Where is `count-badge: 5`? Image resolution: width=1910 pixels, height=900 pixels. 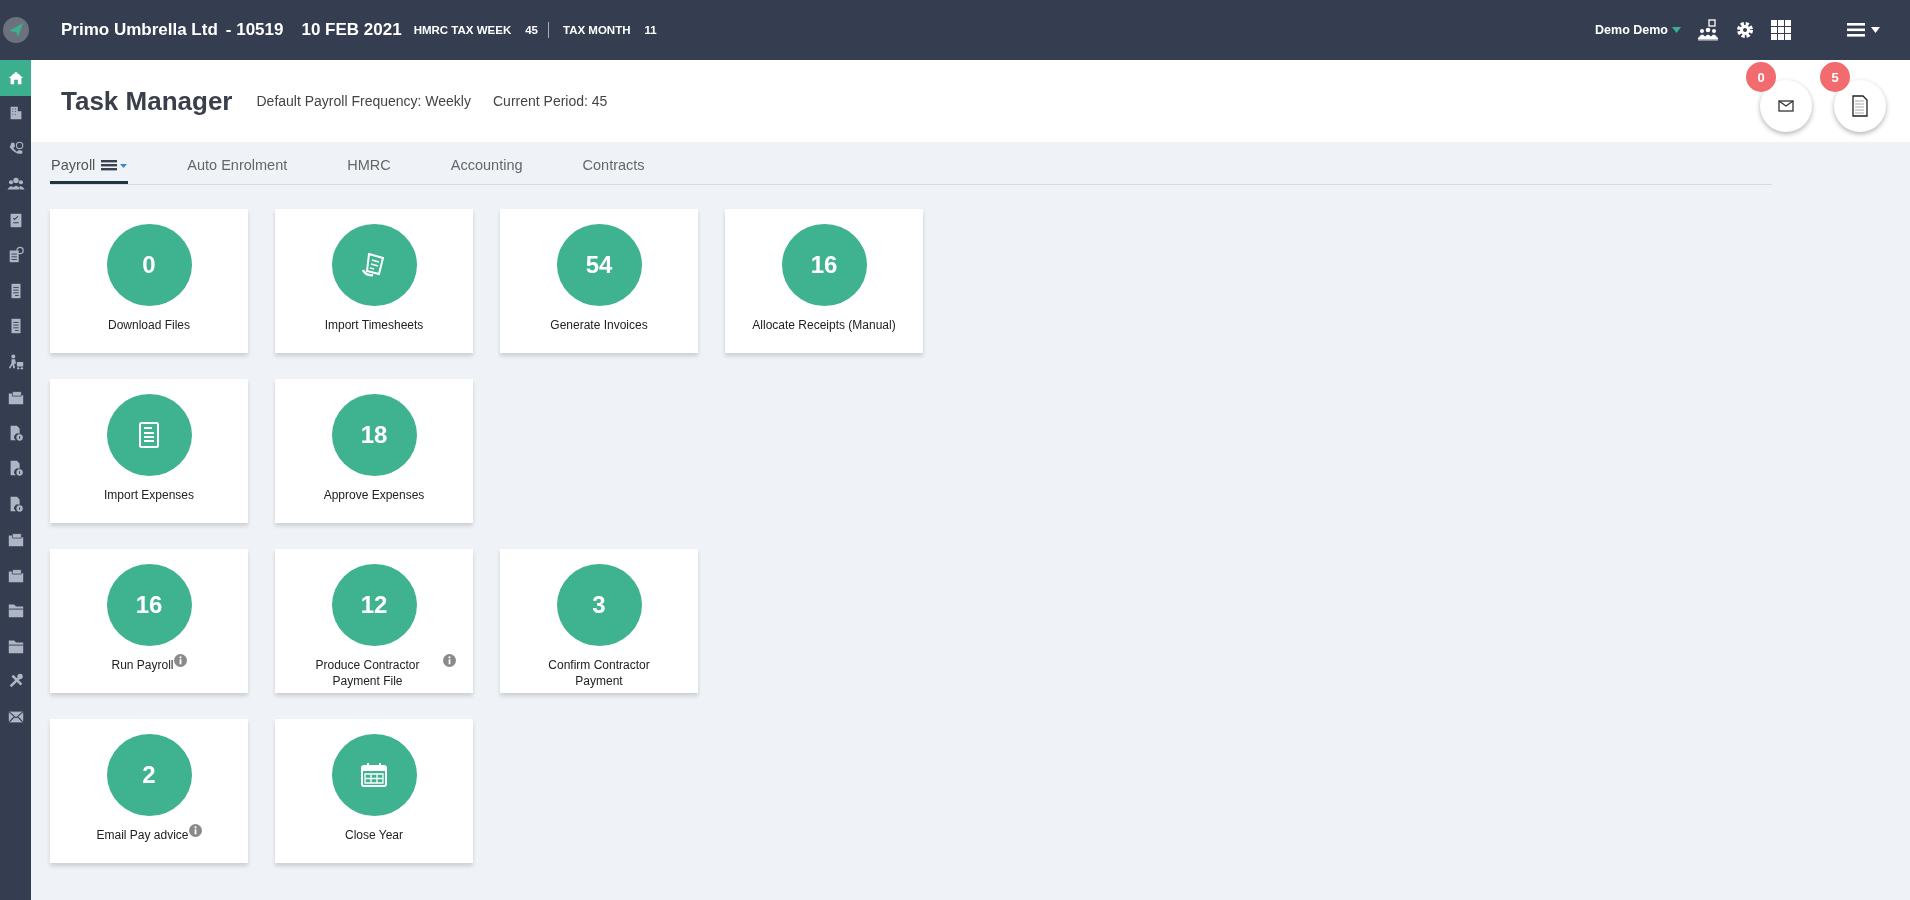
count-badge: 5 is located at coordinates (1835, 77).